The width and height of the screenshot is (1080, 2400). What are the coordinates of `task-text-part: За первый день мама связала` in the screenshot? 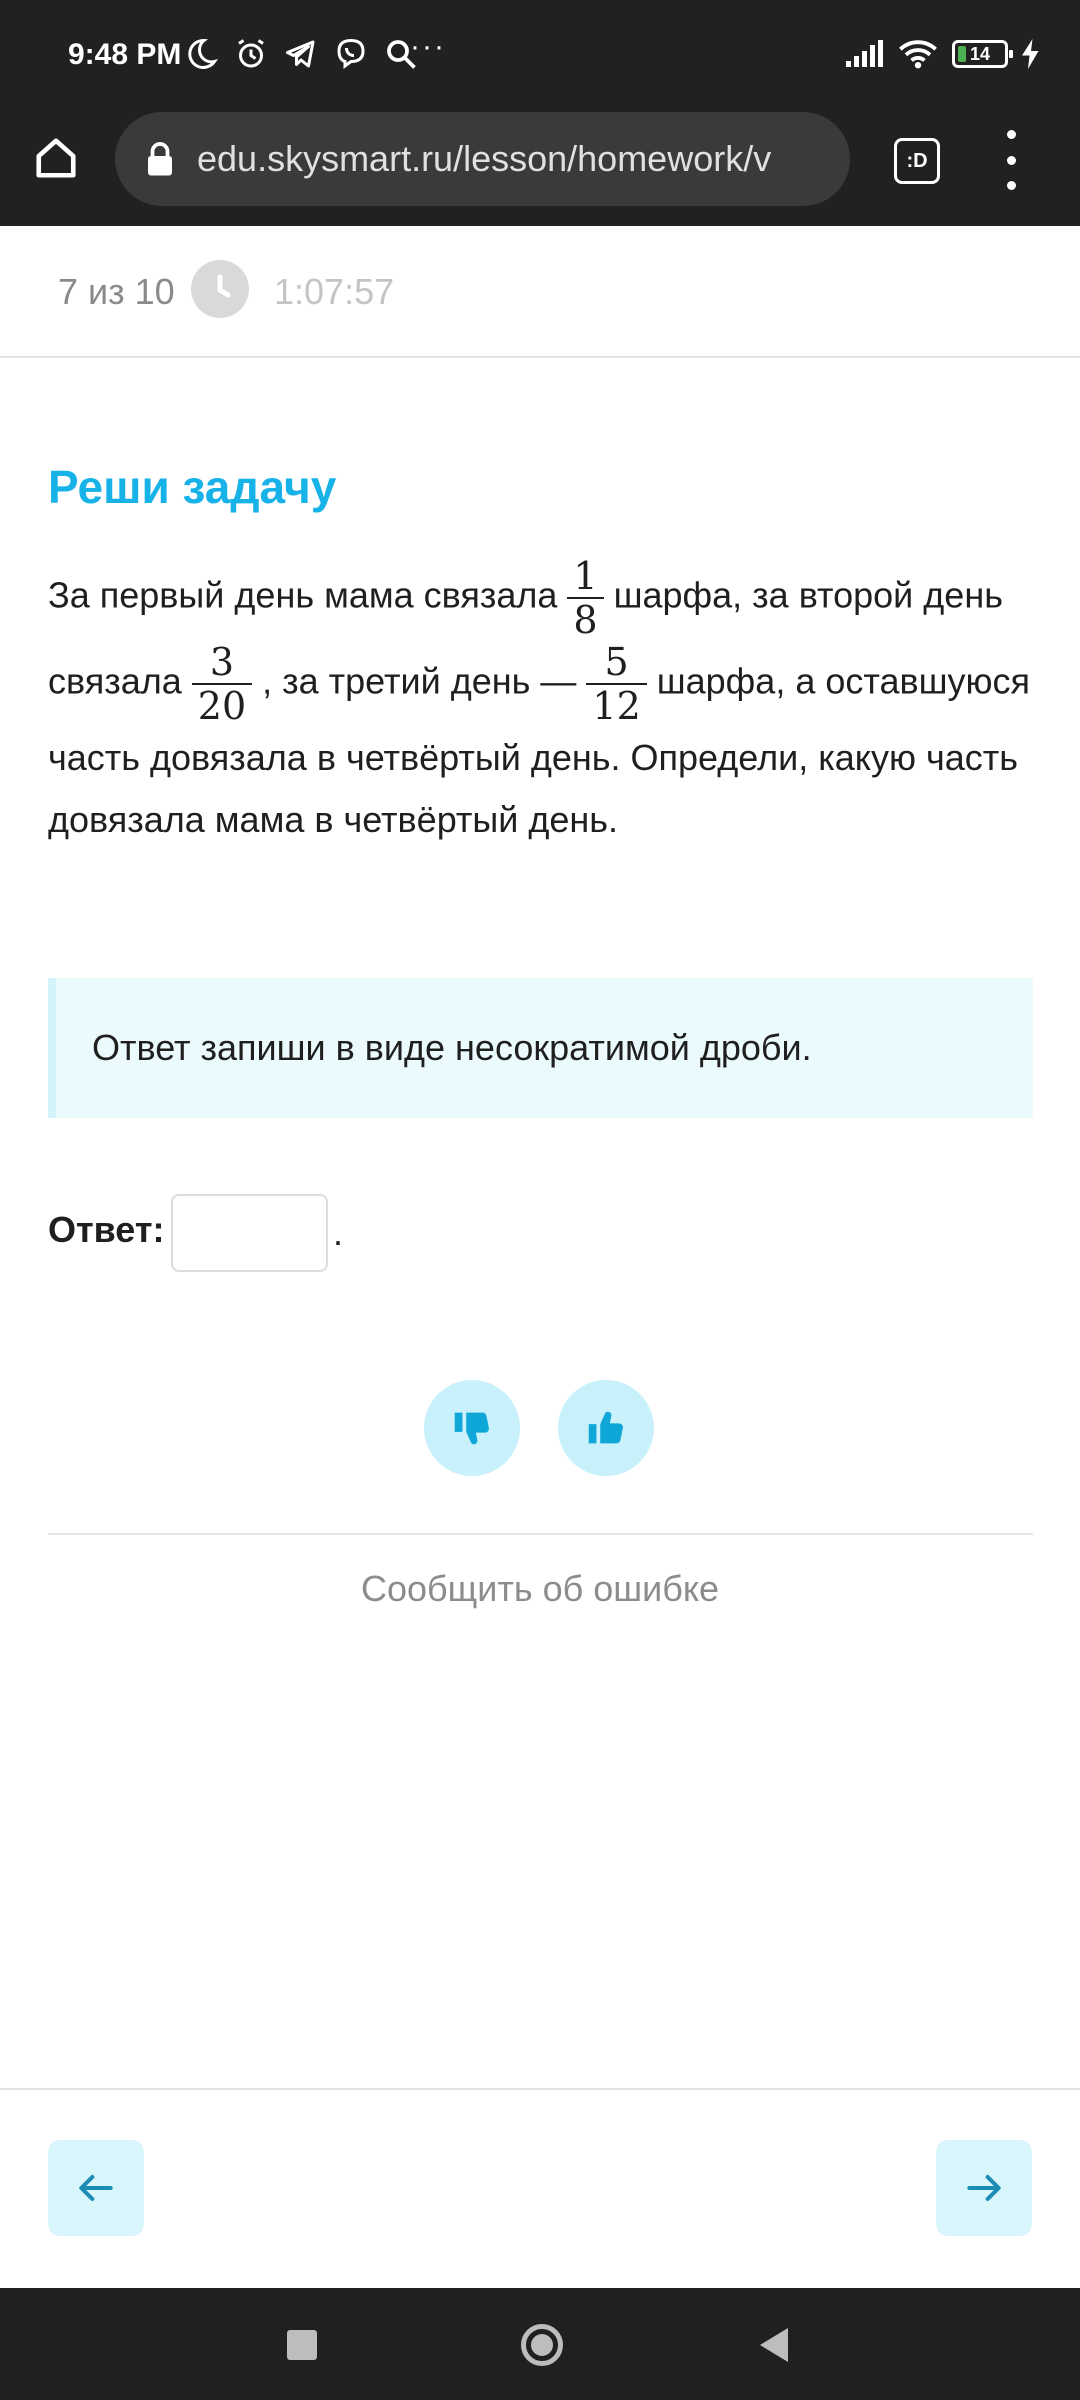 It's located at (303, 595).